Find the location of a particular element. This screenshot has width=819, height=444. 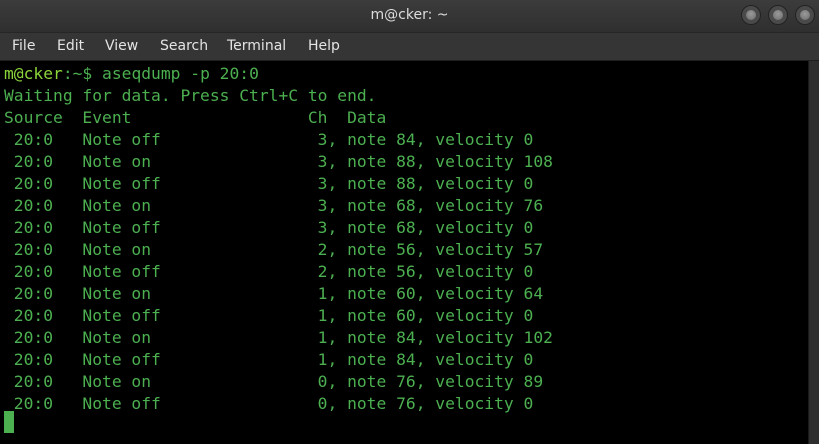

event-row: 20:0 Note on 1, note 84, velocity 102 is located at coordinates (278, 337).